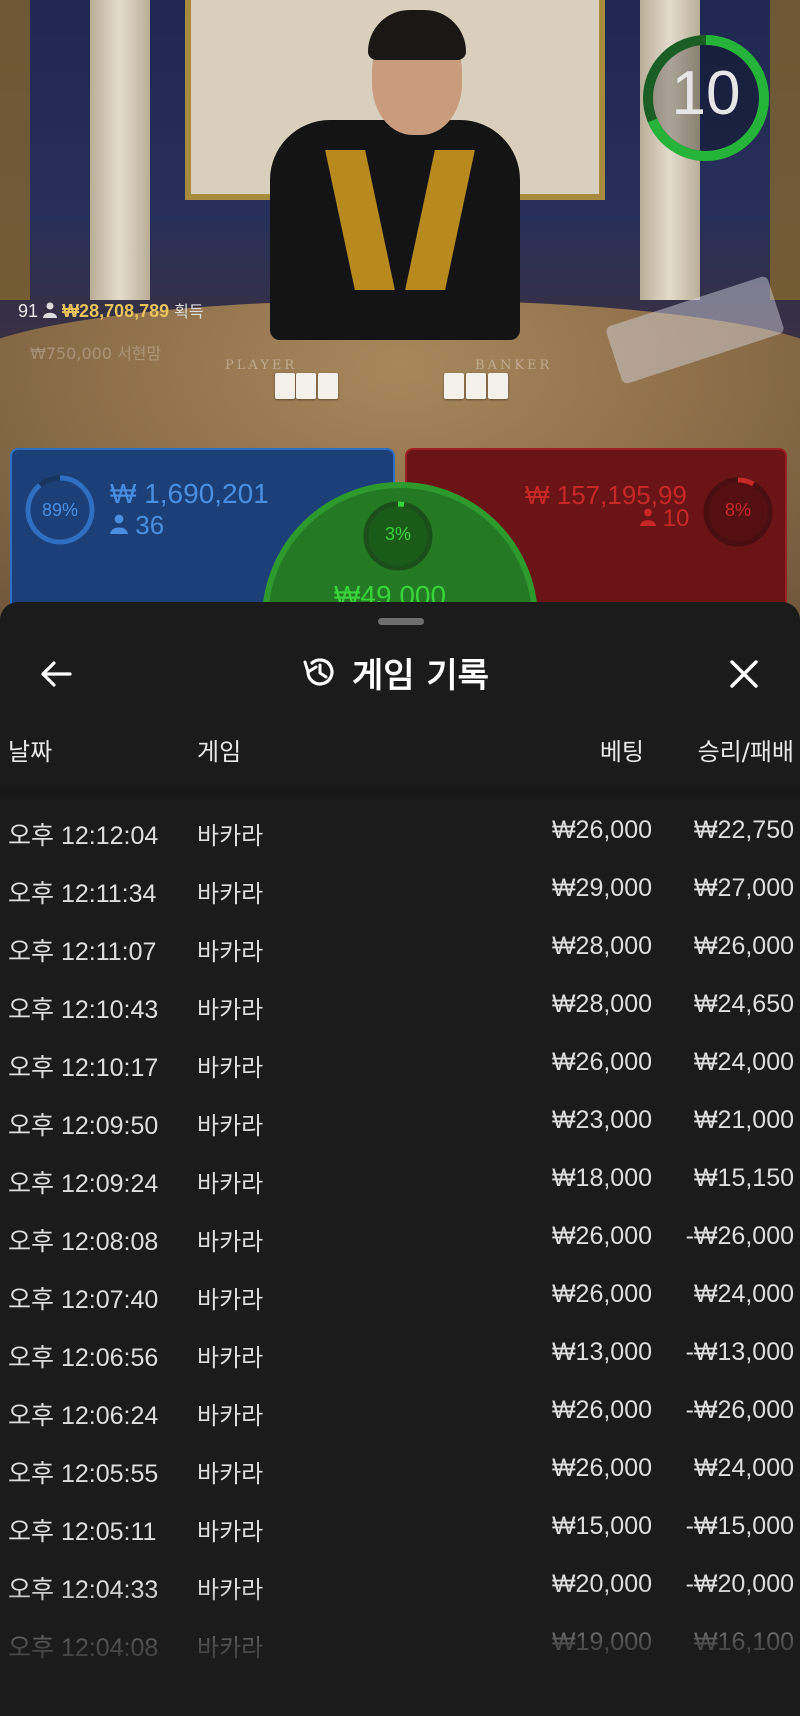 The width and height of the screenshot is (800, 1716). Describe the element at coordinates (739, 1526) in the screenshot. I see `history-winloss: -₩15,000` at that location.